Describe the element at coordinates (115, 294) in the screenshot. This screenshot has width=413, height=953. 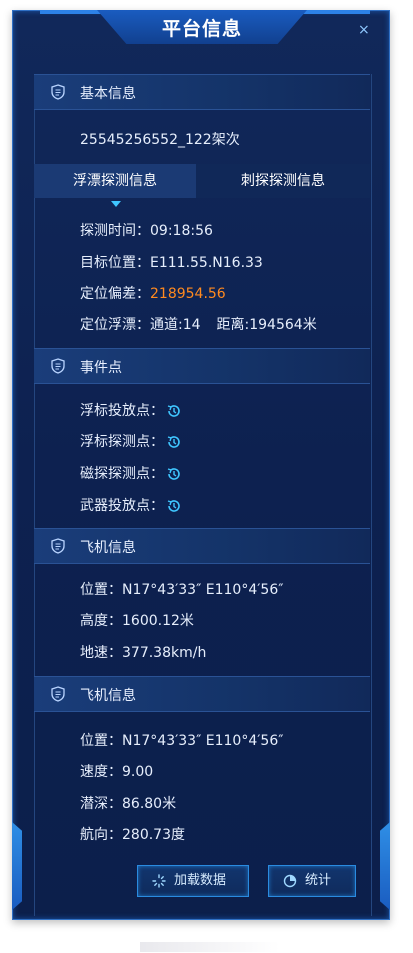
I see `position-deviation-label: 定位偏差：` at that location.